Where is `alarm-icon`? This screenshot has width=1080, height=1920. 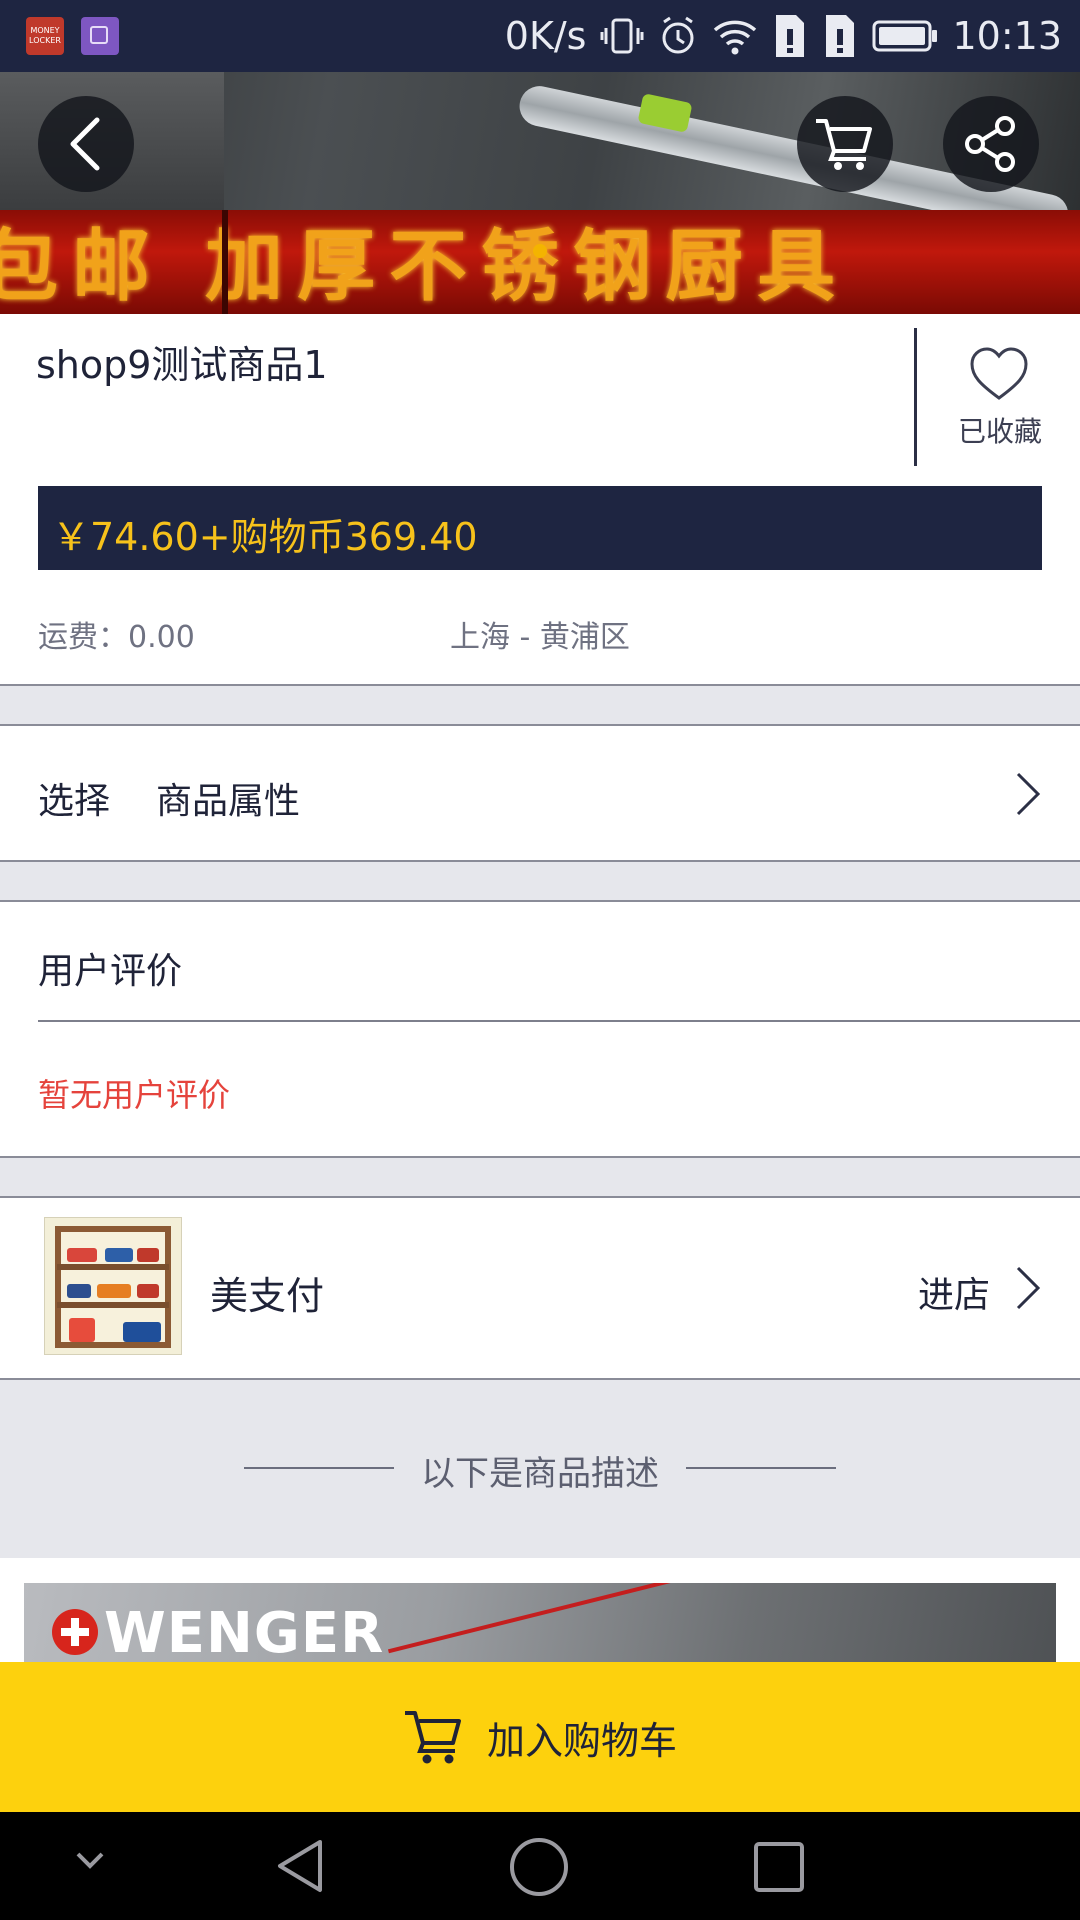 alarm-icon is located at coordinates (678, 35).